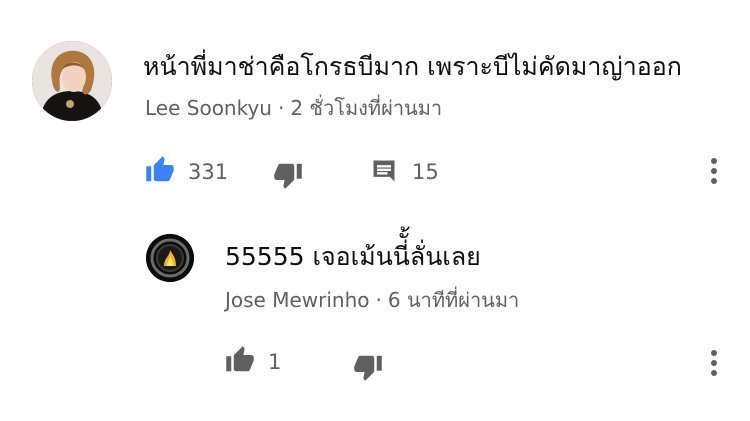 The width and height of the screenshot is (750, 421). Describe the element at coordinates (453, 300) in the screenshot. I see `reply-timestamp: 6 นาทีที่ผ่านมา` at that location.